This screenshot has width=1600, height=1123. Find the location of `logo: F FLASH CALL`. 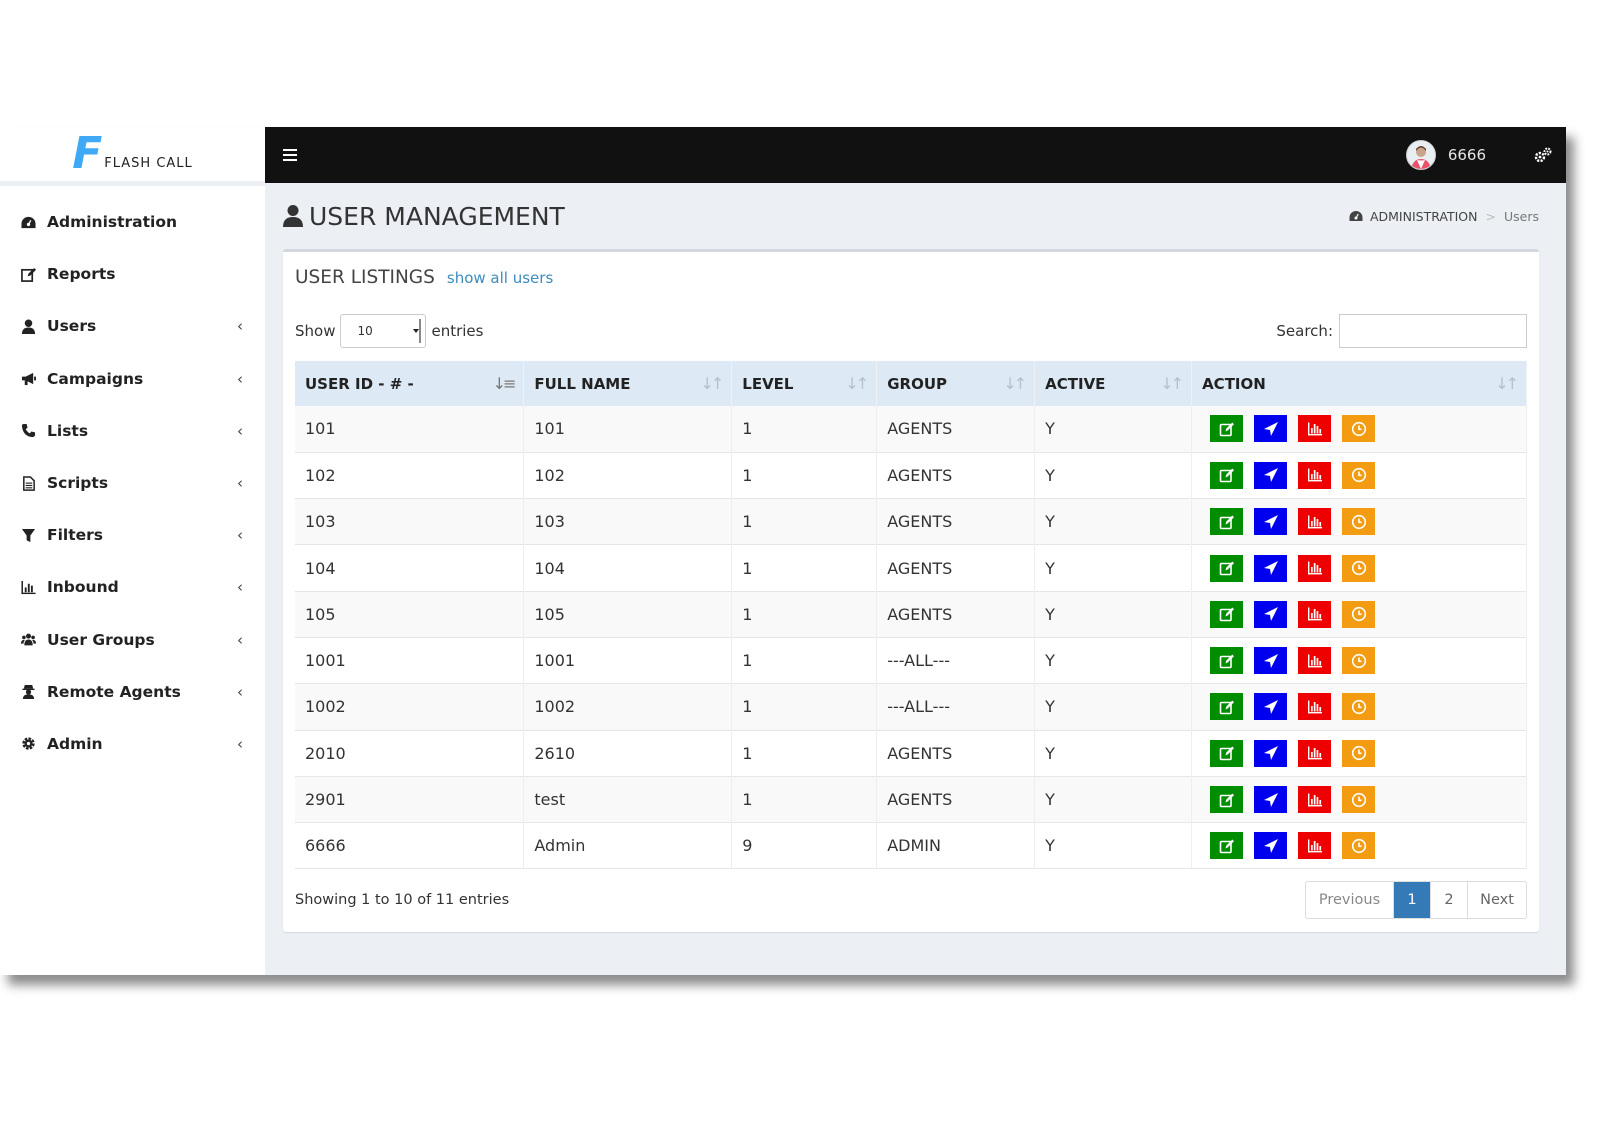

logo: F FLASH CALL is located at coordinates (132, 156).